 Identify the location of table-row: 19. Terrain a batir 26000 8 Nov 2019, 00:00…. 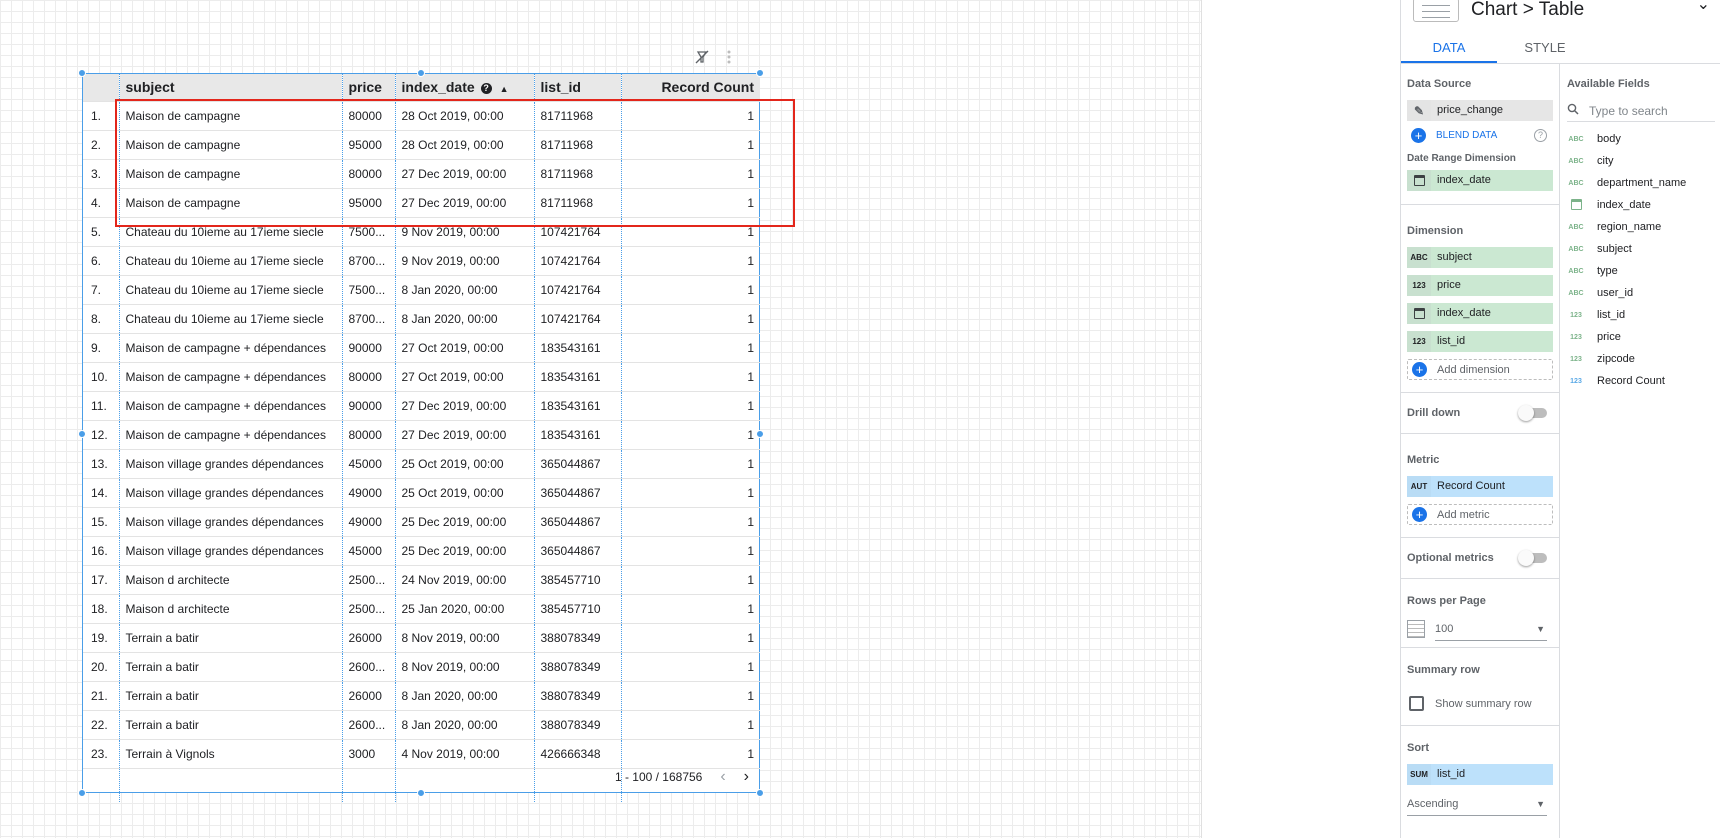
(421, 637).